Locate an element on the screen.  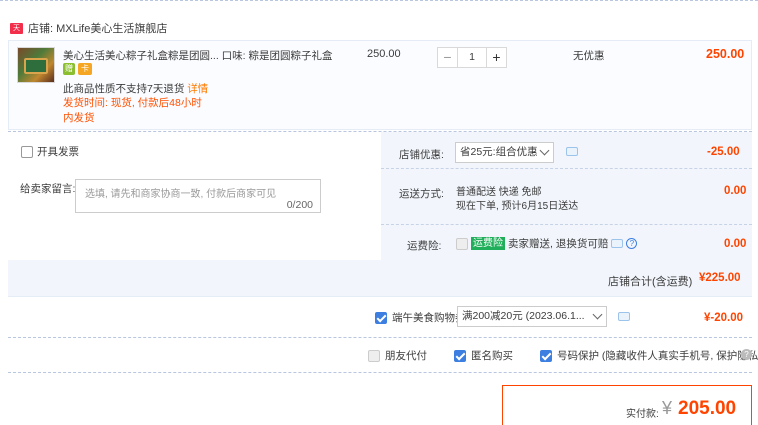
tmall-icon: 天猫 is located at coordinates (16, 32).